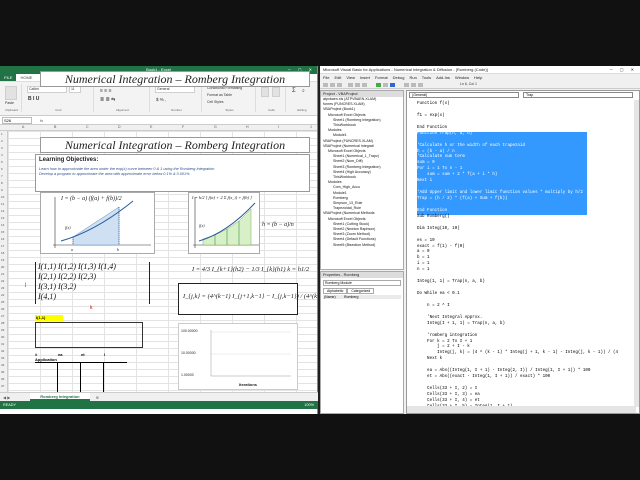 This screenshot has width=640, height=480. Describe the element at coordinates (276, 92) in the screenshot. I see `delete-cells-icon` at that location.